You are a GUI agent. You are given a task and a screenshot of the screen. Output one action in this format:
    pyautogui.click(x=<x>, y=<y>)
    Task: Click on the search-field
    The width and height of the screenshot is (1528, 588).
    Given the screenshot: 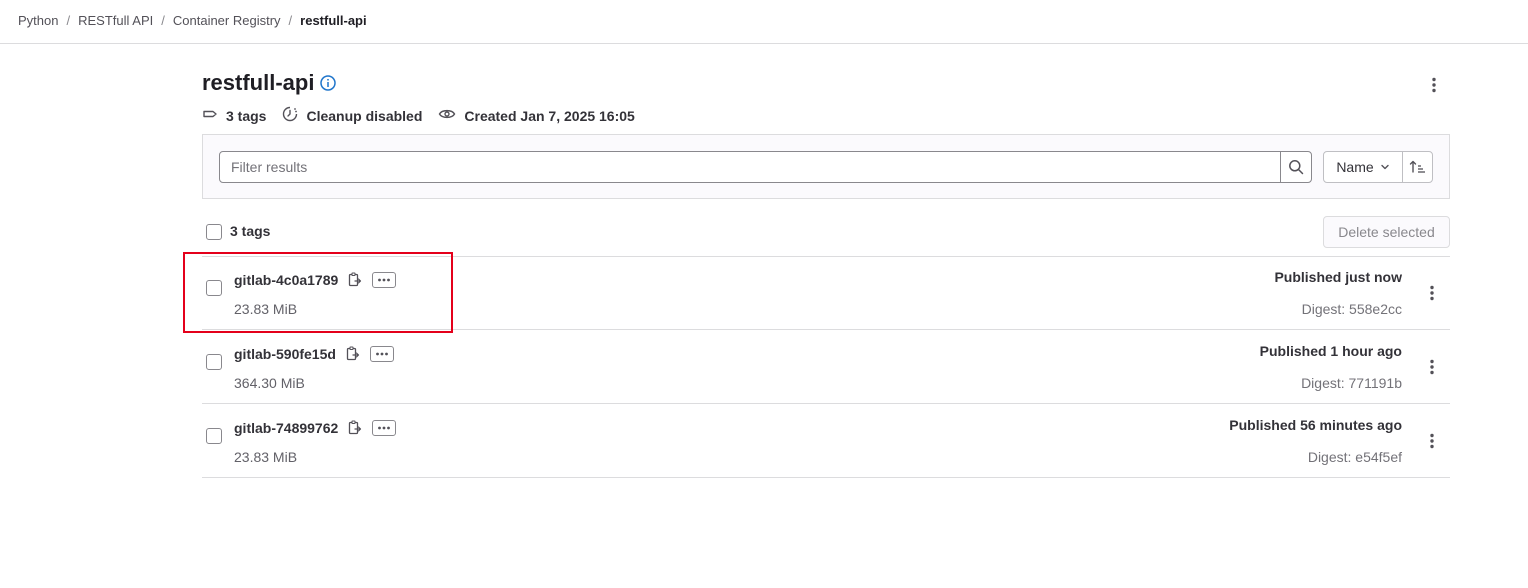 What is the action you would take?
    pyautogui.click(x=750, y=167)
    